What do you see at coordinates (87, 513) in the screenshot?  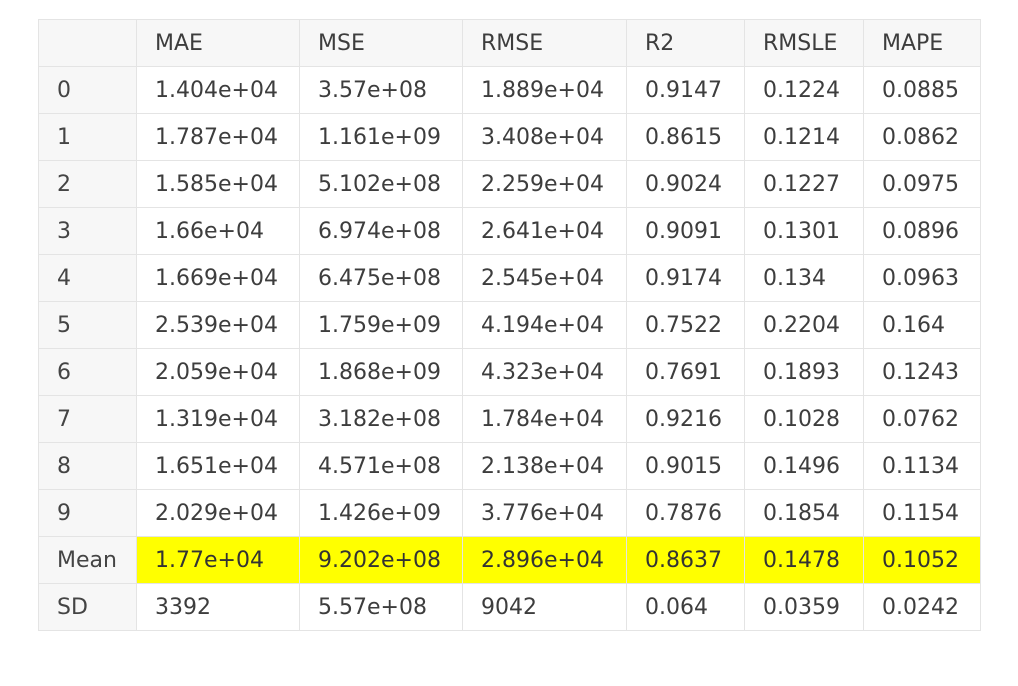 I see `row-index: 9` at bounding box center [87, 513].